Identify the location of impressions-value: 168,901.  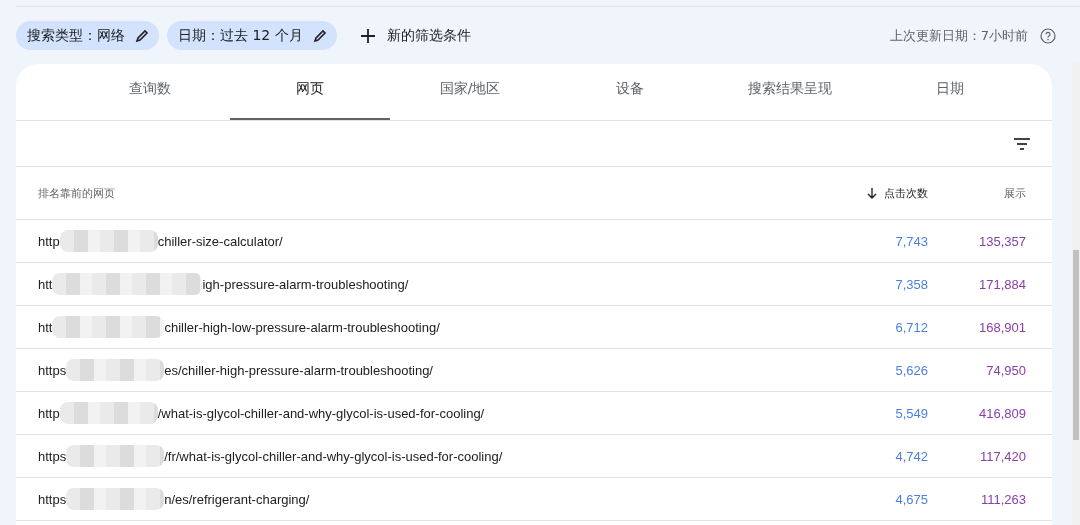
(1002, 327).